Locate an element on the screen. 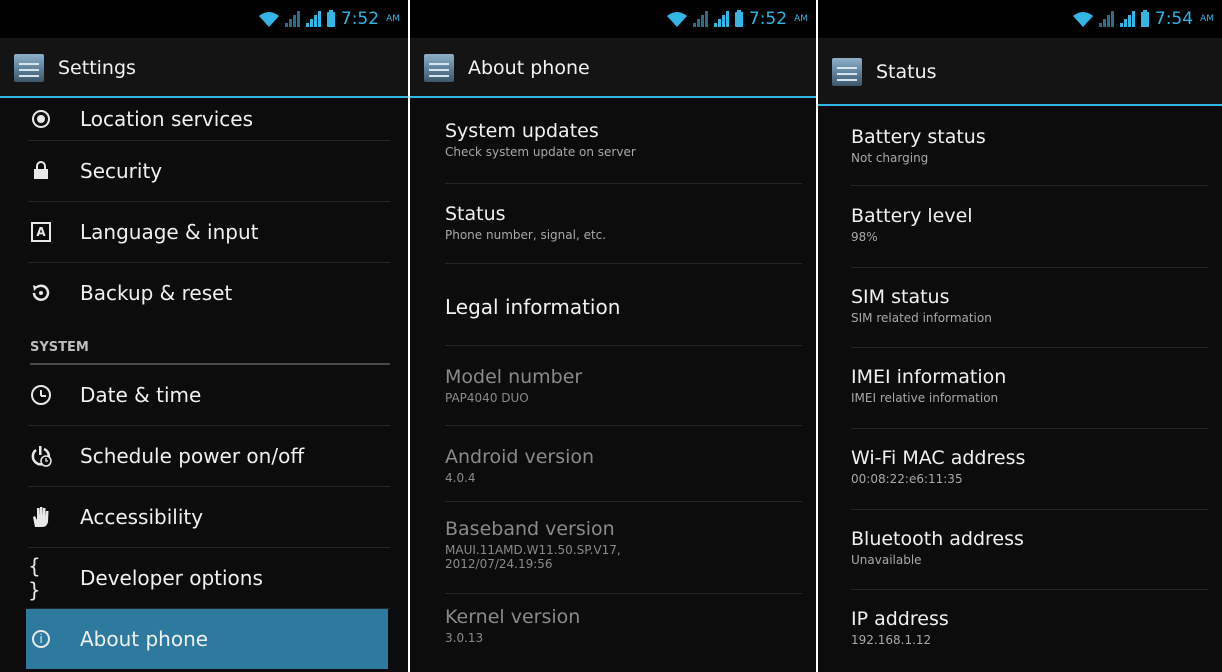  backup-icon is located at coordinates (41, 293).